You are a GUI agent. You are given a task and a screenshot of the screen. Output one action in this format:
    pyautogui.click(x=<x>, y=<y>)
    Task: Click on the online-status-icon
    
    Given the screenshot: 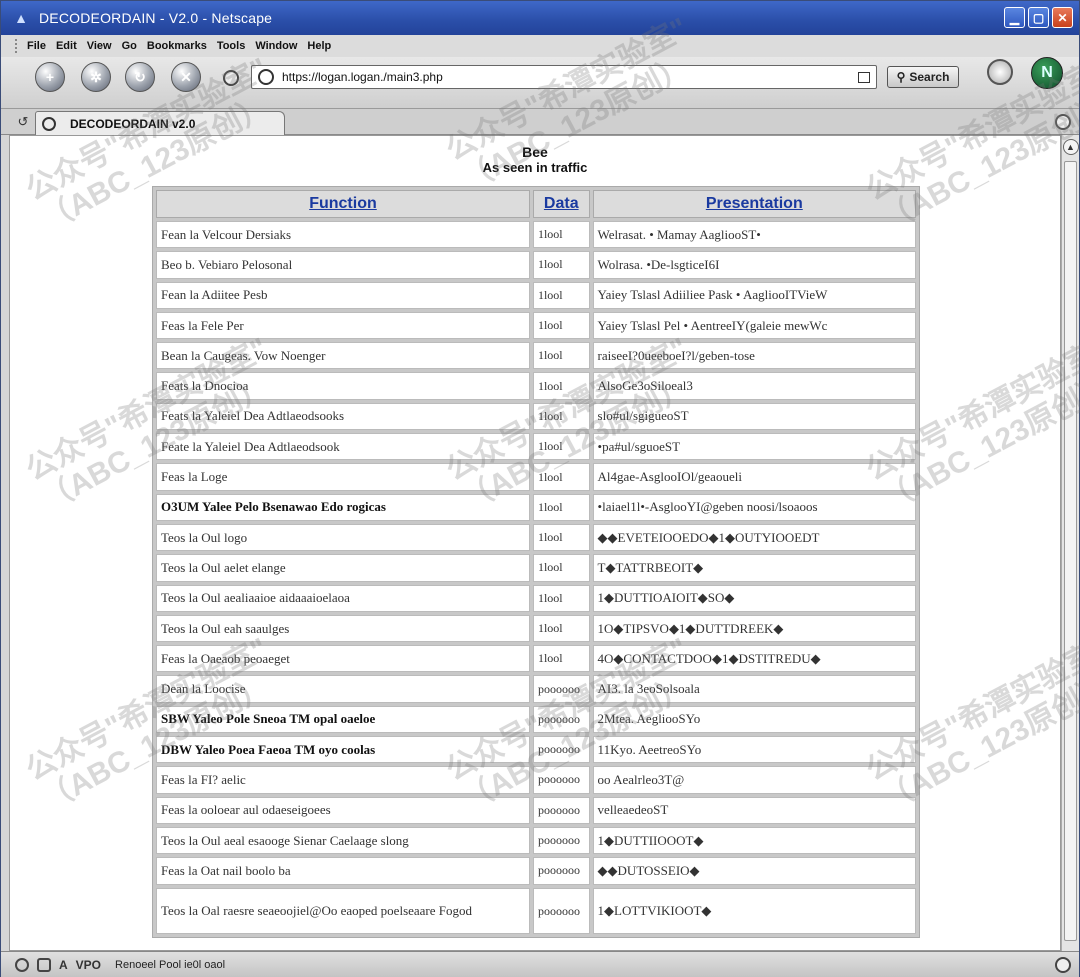 What is the action you would take?
    pyautogui.click(x=22, y=964)
    